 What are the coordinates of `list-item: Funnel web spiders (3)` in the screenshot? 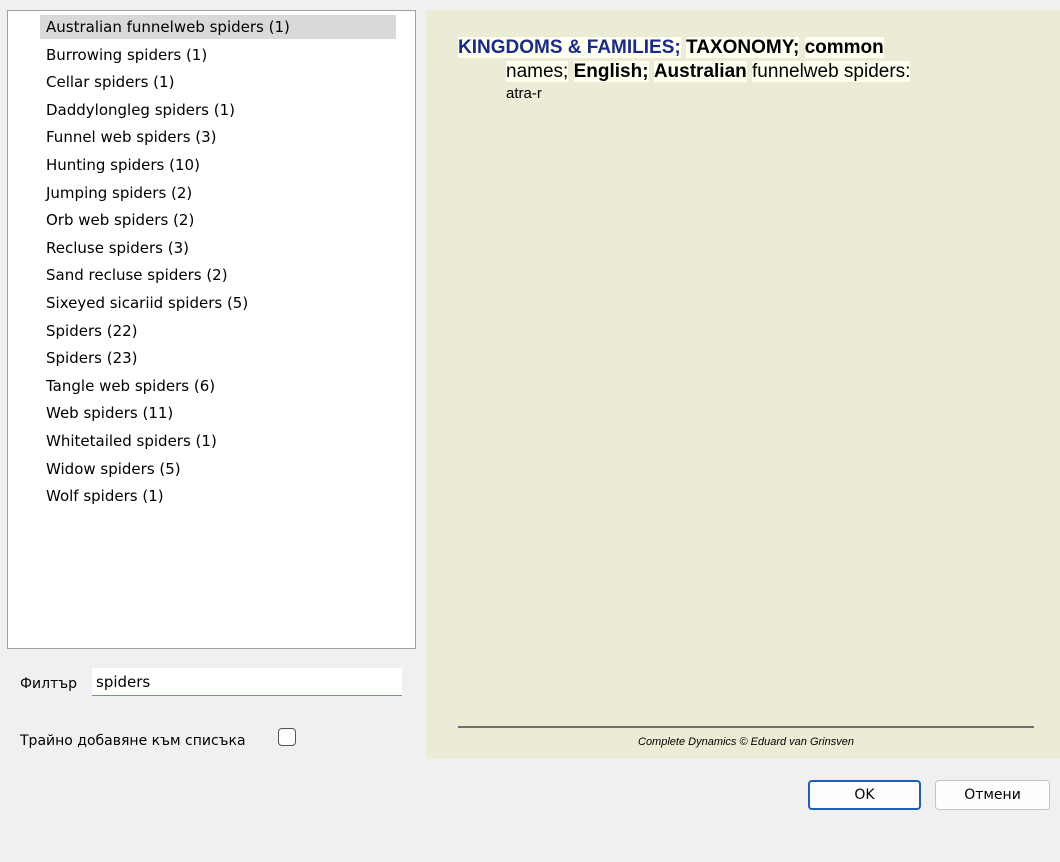 It's located at (218, 137).